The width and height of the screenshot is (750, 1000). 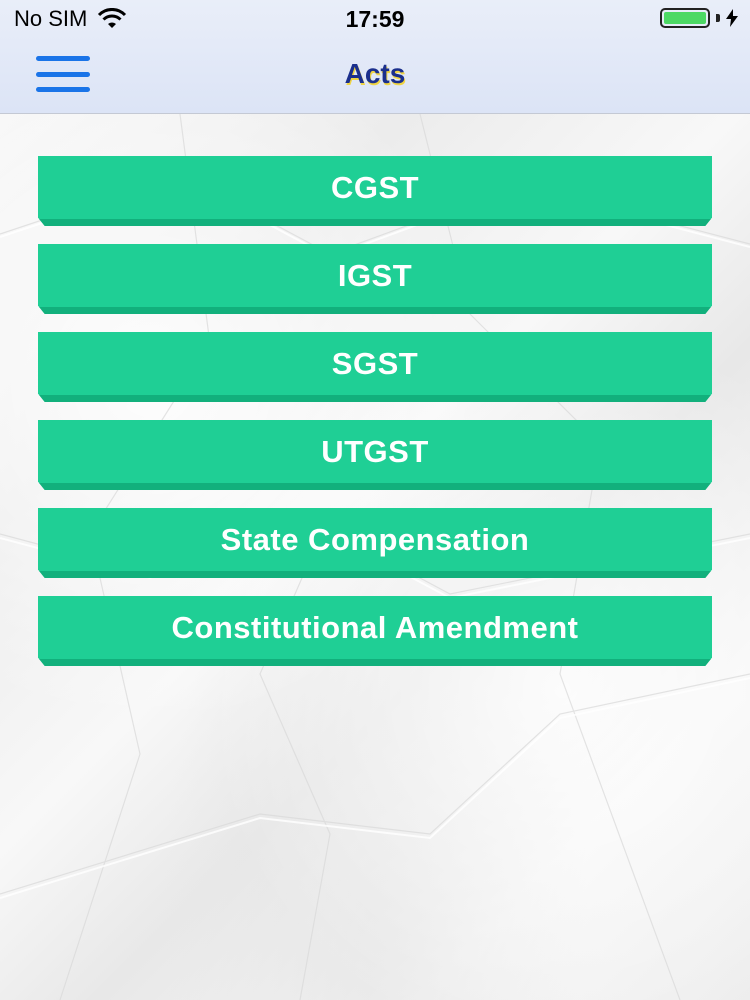 I want to click on top-bar: No SIM 17:59 Acts, so click(x=375, y=57).